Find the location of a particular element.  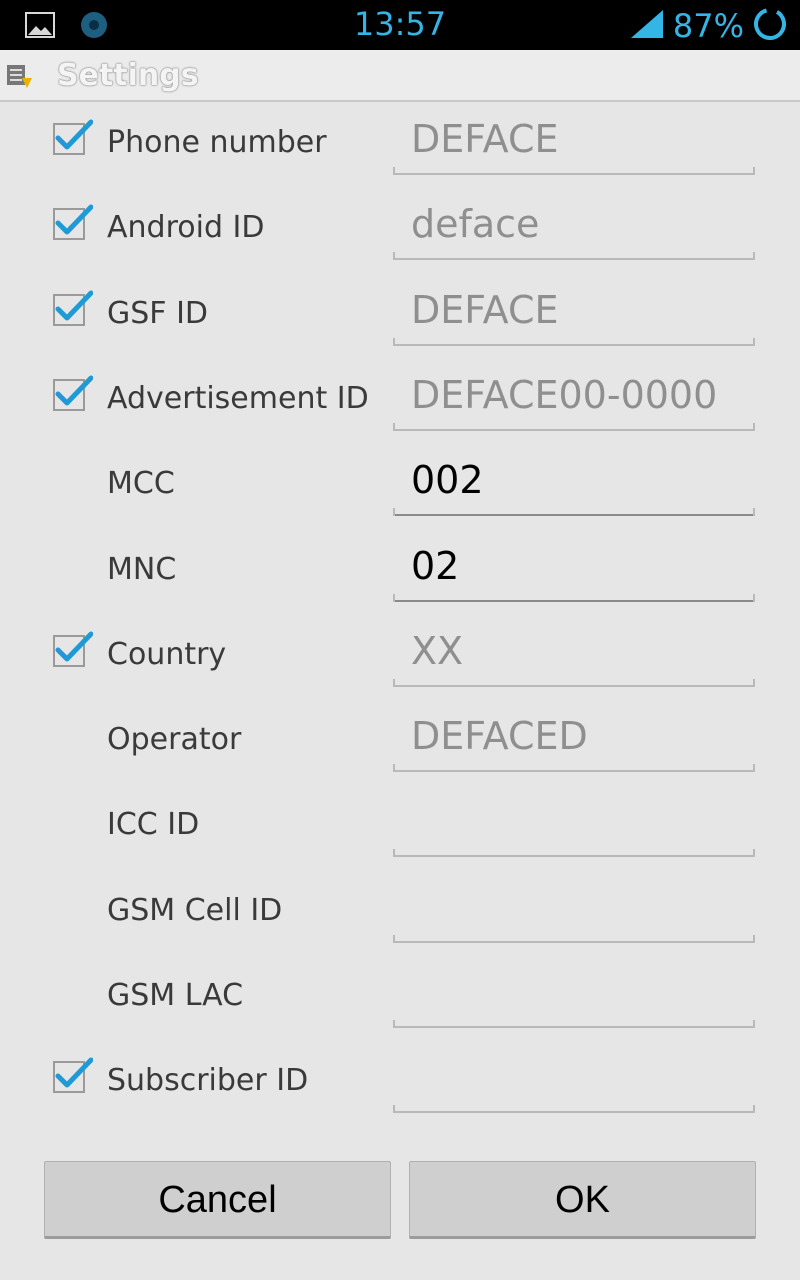

field-row-phone-number: Phone number DEFACE is located at coordinates (400, 147).